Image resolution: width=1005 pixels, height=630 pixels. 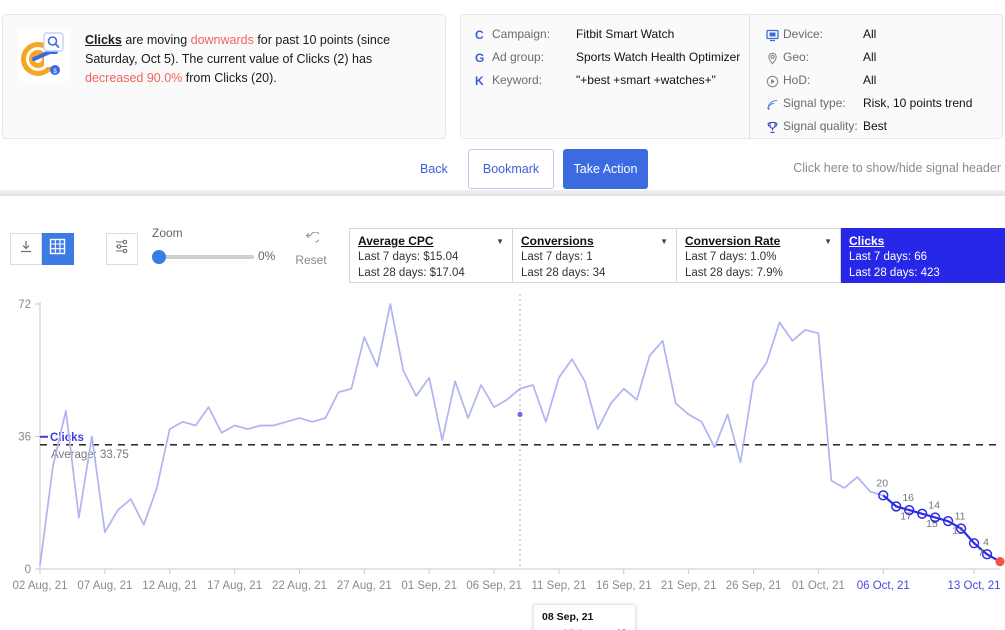 What do you see at coordinates (429, 586) in the screenshot?
I see `x-tick-label: 01 Sep, 21` at bounding box center [429, 586].